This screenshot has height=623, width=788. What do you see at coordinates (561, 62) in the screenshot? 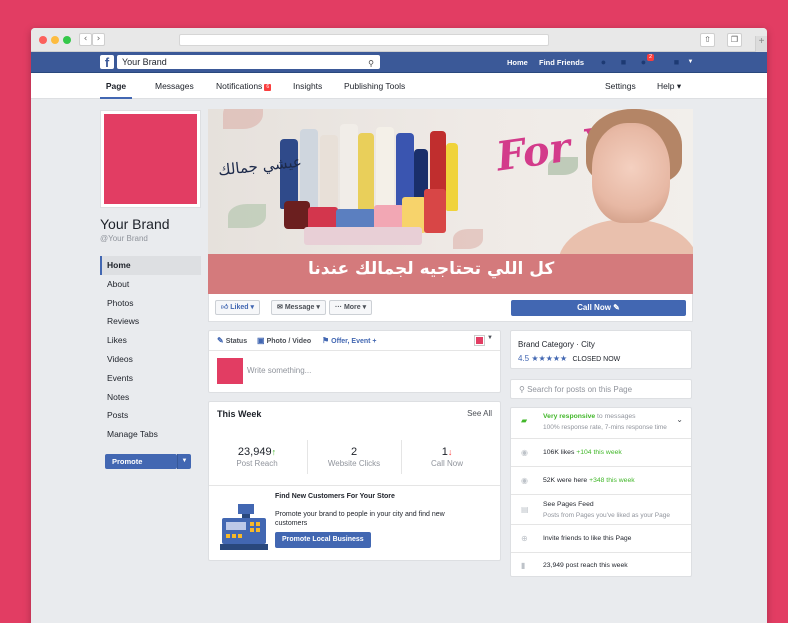
I see `find-friends-link: Find Friends` at bounding box center [561, 62].